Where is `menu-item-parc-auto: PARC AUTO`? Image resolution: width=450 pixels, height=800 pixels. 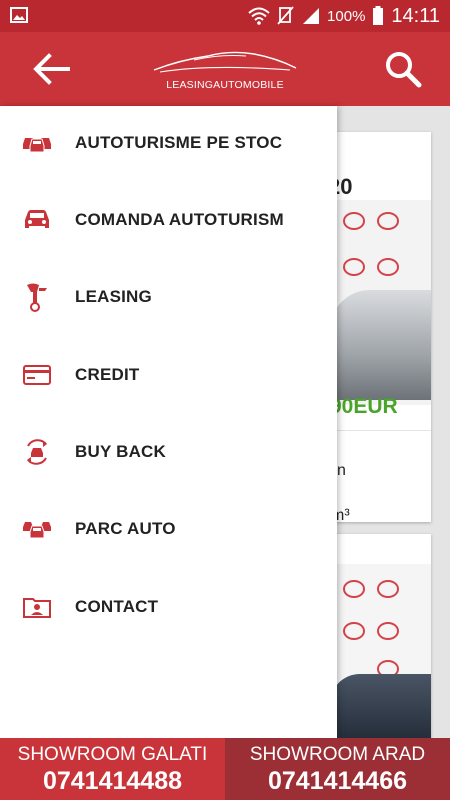
menu-item-parc-auto: PARC AUTO is located at coordinates (168, 529).